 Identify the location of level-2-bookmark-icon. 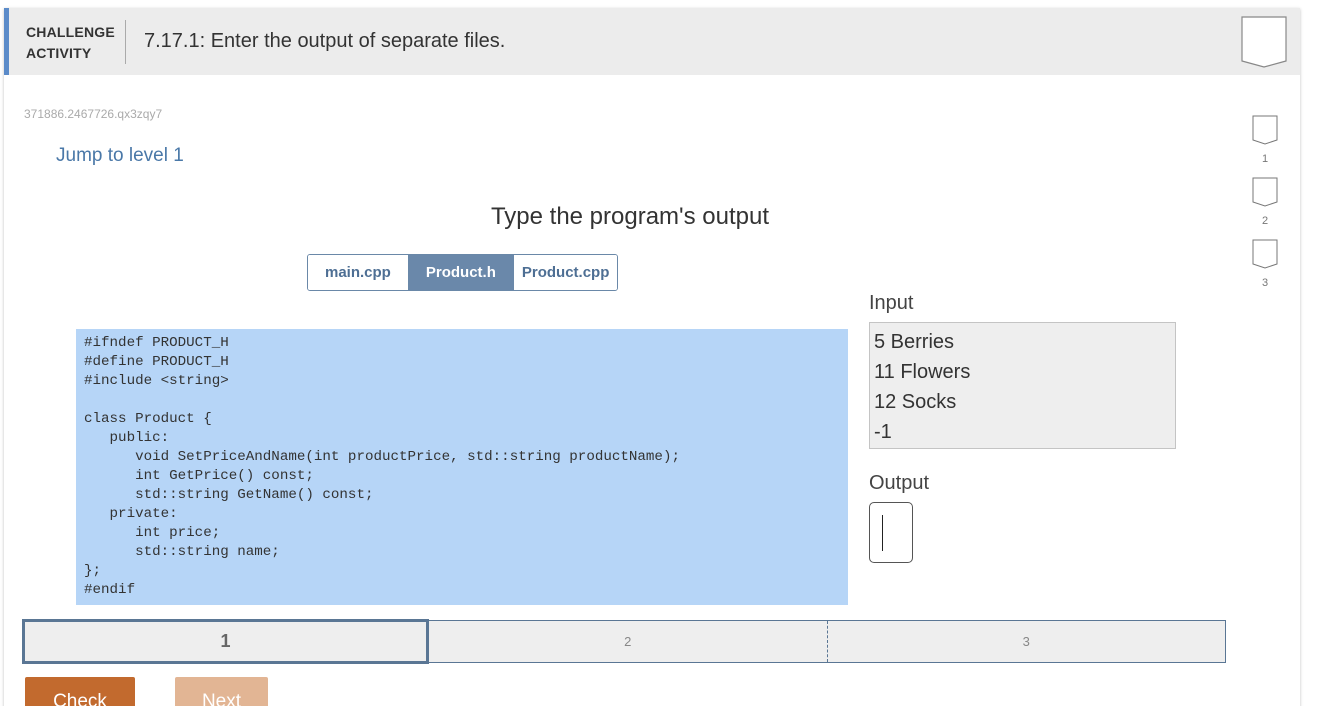
(1265, 192).